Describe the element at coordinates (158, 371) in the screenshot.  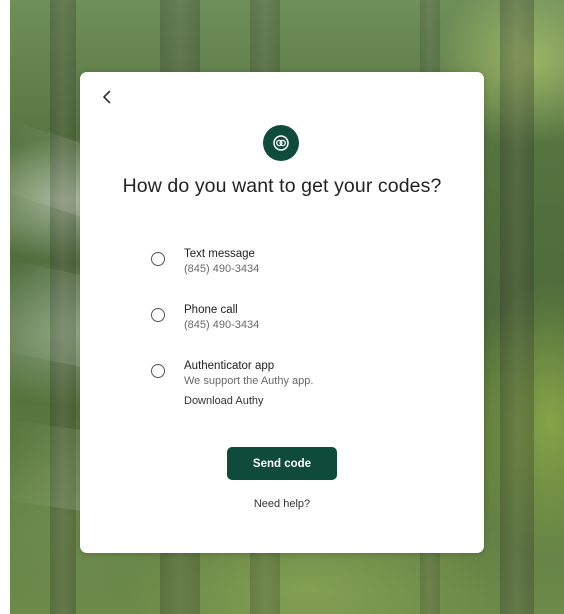
I see `radio-authenticator-app` at that location.